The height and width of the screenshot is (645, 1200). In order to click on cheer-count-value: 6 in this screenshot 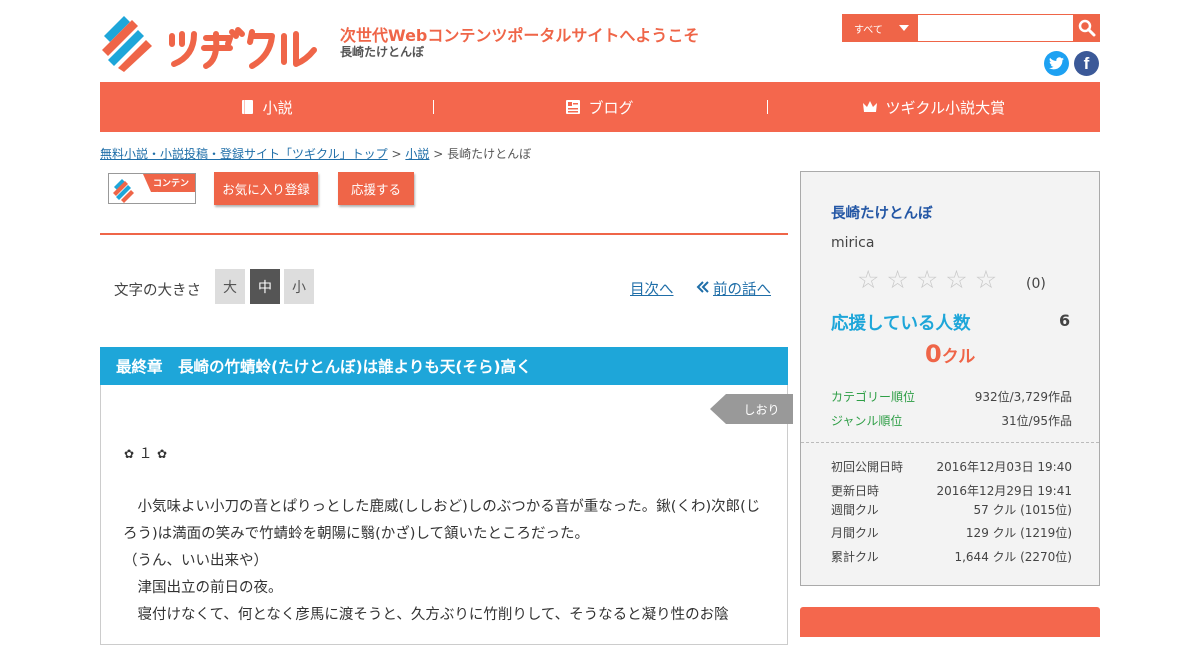, I will do `click(1065, 320)`.